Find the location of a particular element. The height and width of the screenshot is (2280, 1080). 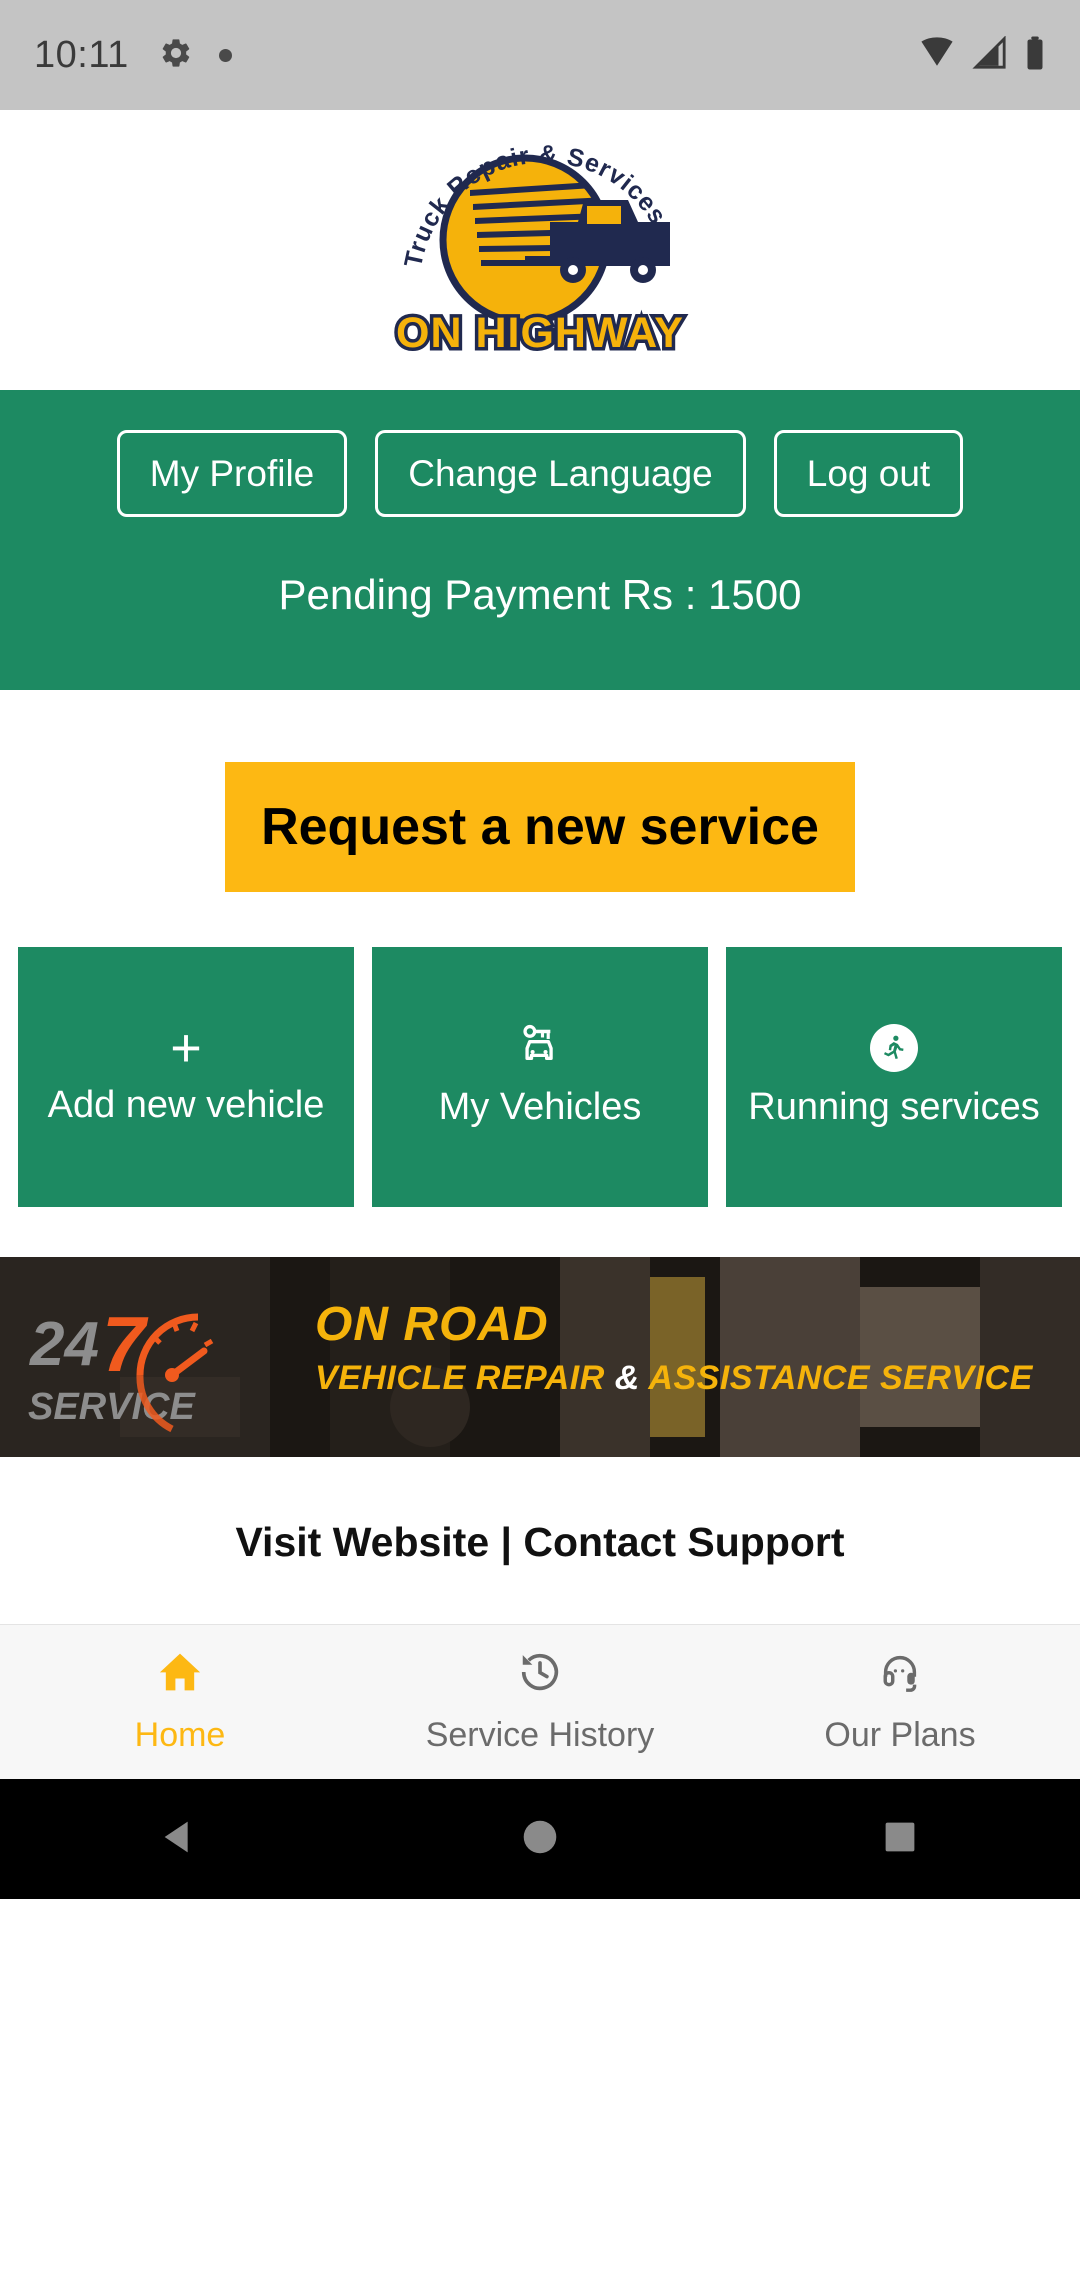

request-service-section: Request a new service is located at coordinates (540, 791).